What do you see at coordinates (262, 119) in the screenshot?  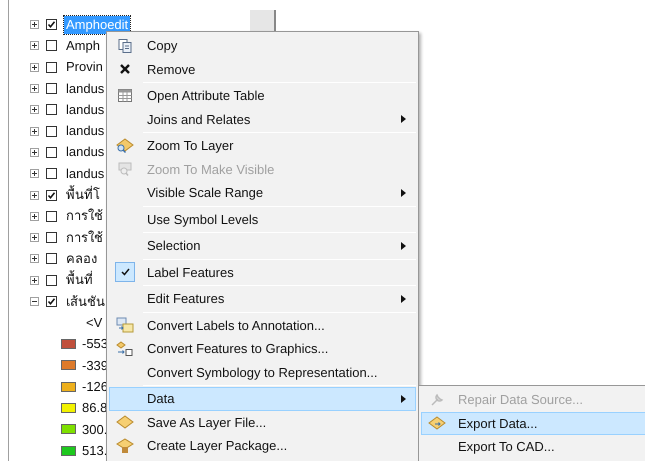 I see `menu-item: Joins and Relates` at bounding box center [262, 119].